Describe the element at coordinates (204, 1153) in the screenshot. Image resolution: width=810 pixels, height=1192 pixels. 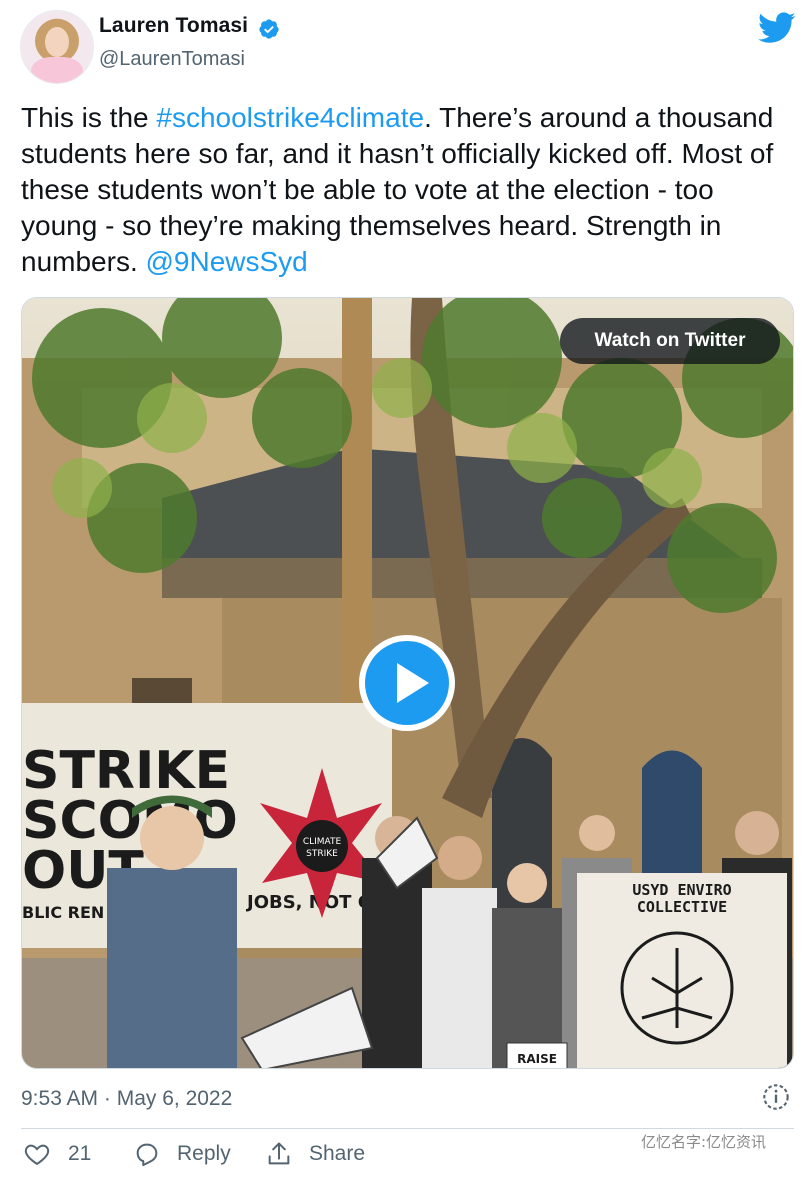
I see `reply-label: Reply` at that location.